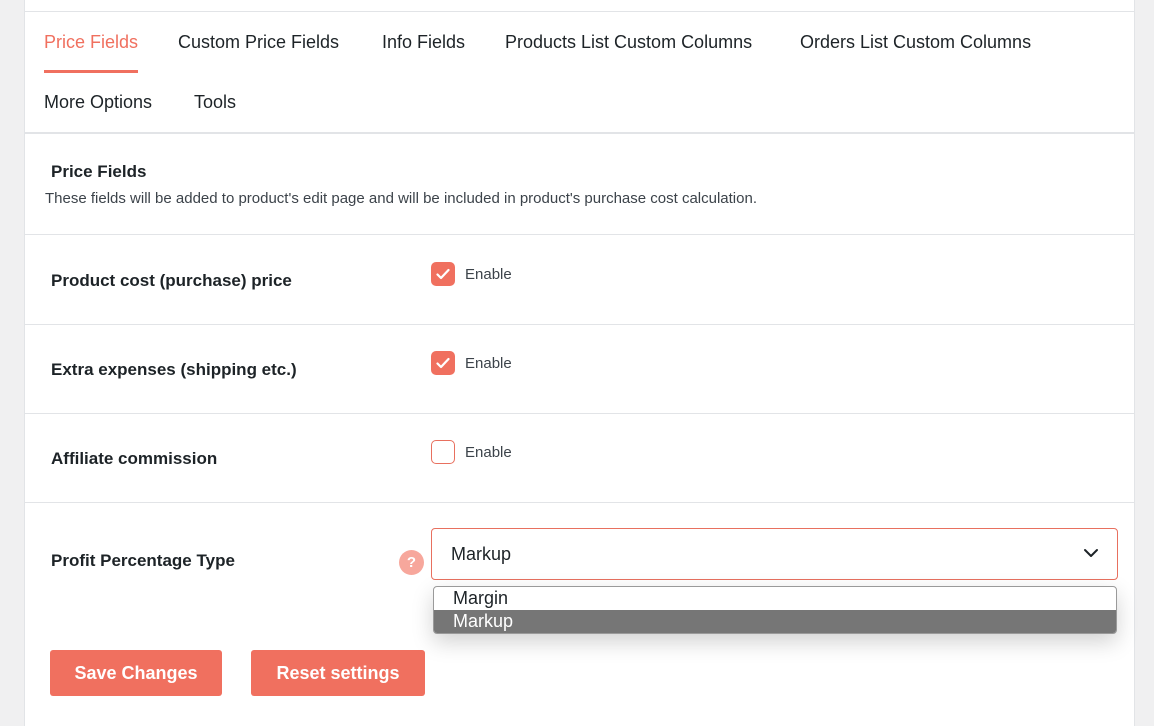  What do you see at coordinates (136, 673) in the screenshot?
I see `save-changes-button: Save Changes` at bounding box center [136, 673].